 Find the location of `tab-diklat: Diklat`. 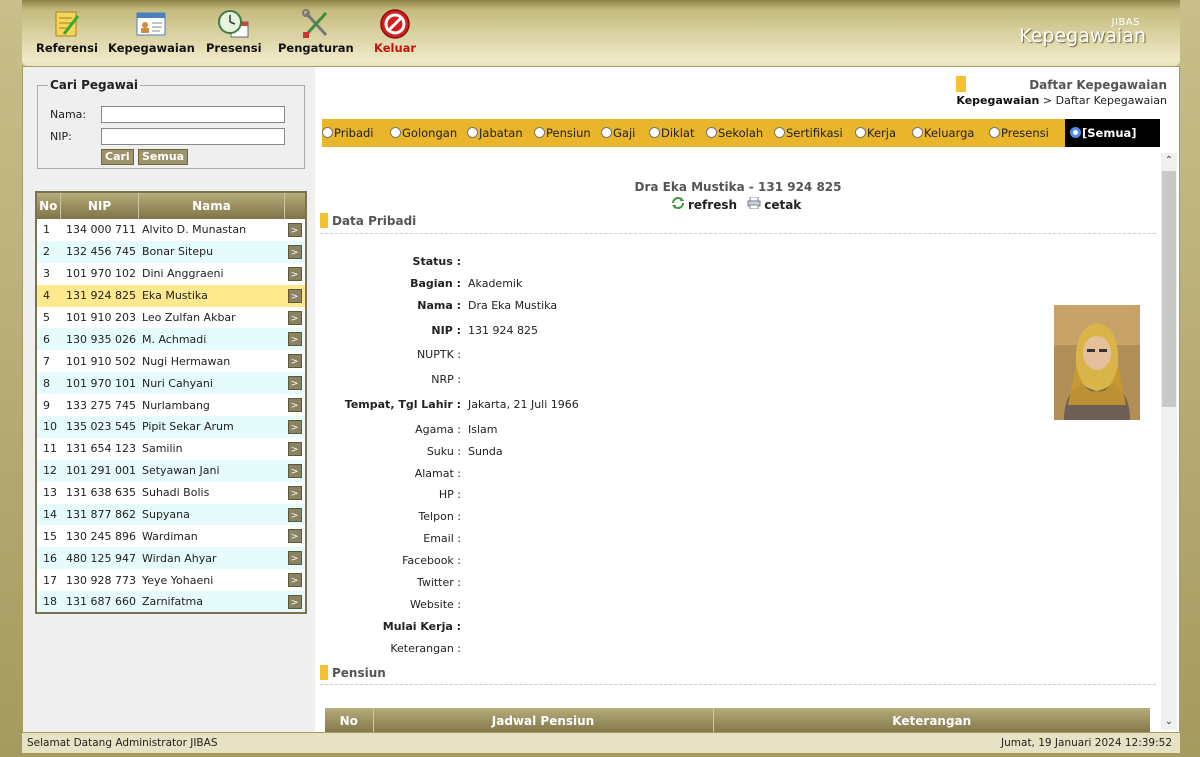

tab-diklat: Diklat is located at coordinates (671, 133).